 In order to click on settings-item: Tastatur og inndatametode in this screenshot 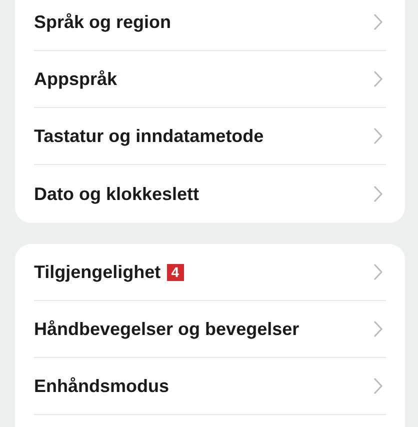, I will do `click(210, 136)`.